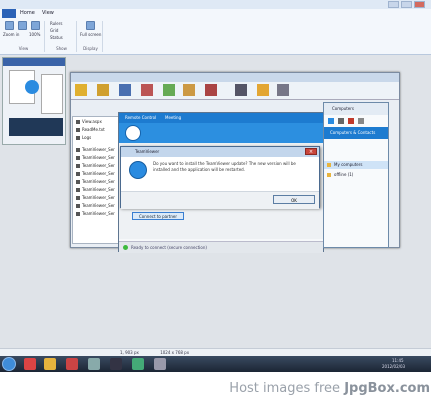 Image resolution: width=431 pixels, height=405 pixels. Describe the element at coordinates (87, 137) in the screenshot. I see `list-item-label: Logs` at that location.